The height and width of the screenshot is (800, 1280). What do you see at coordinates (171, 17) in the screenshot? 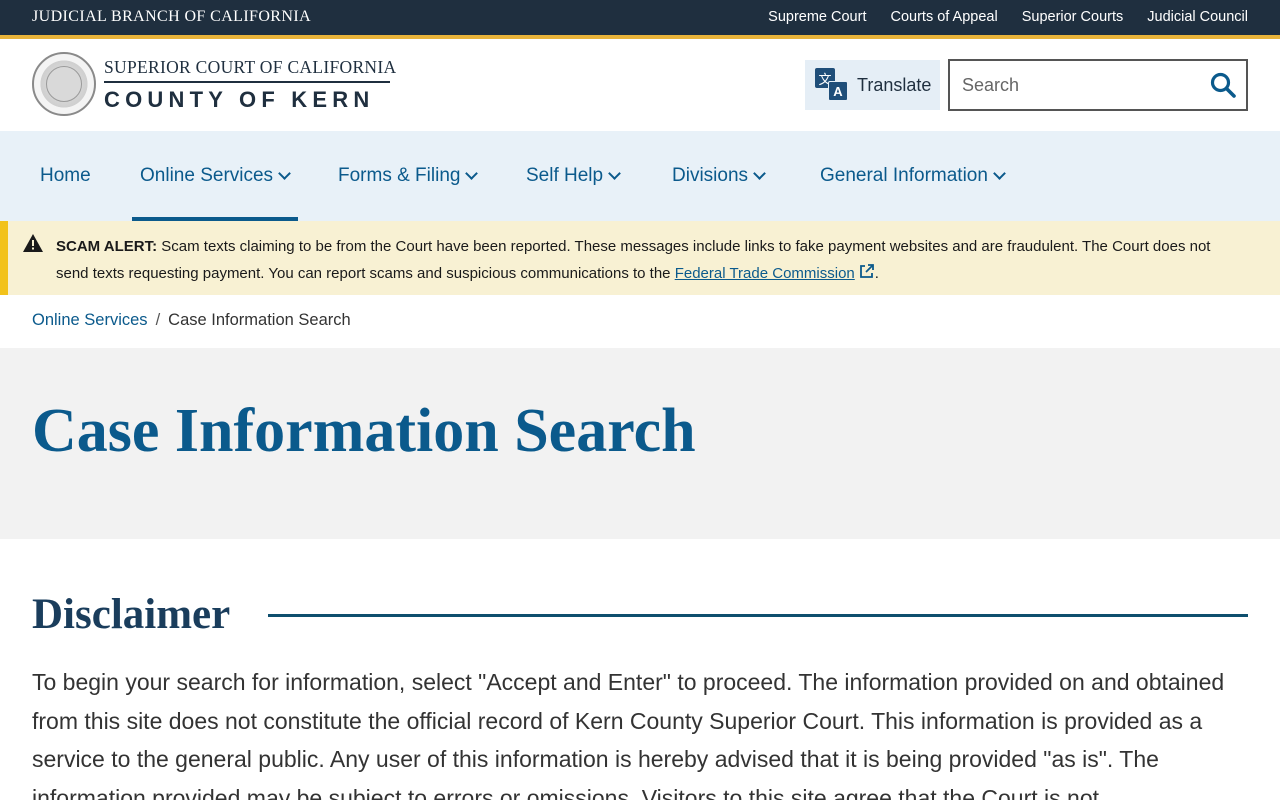
I see `judicial-branch-title: JUDICIAL BRANCH OF CALIFORNIA` at bounding box center [171, 17].